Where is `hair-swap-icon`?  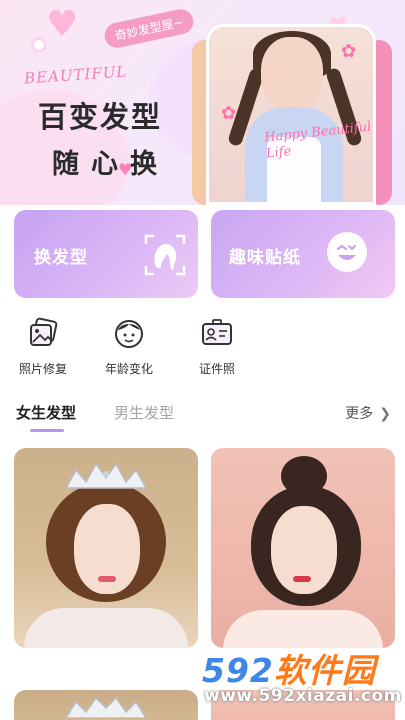
hair-swap-icon is located at coordinates (165, 255).